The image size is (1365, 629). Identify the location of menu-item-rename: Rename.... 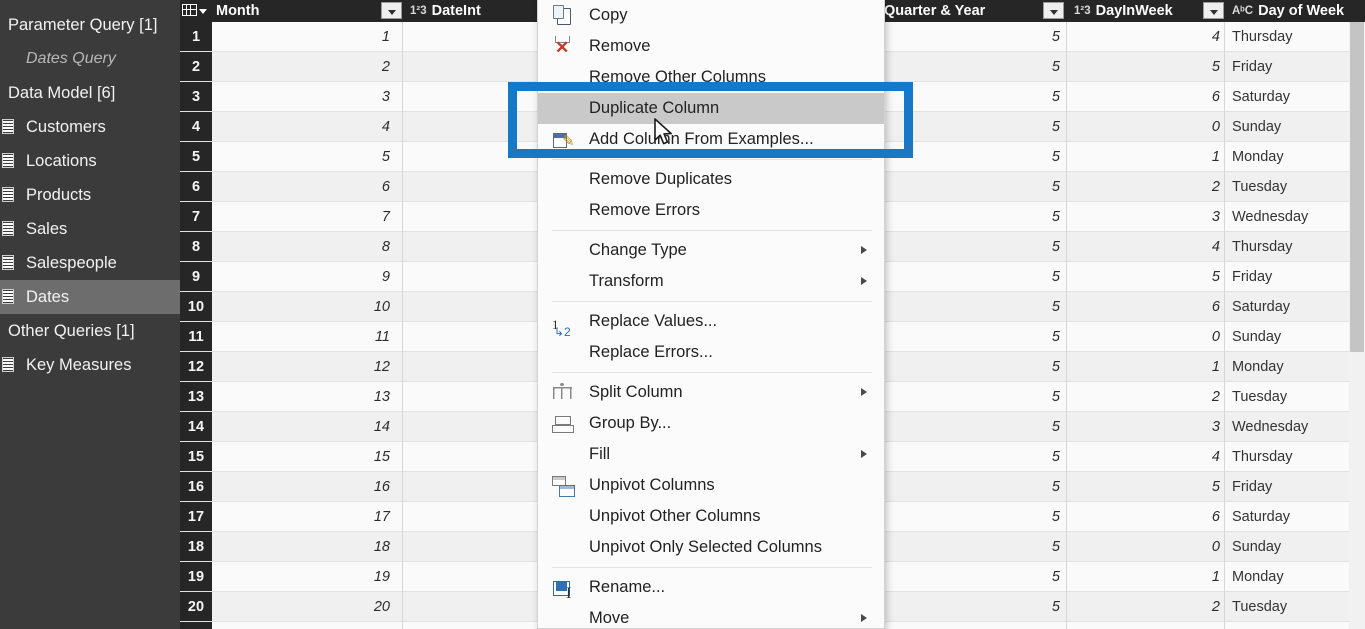
(711, 590).